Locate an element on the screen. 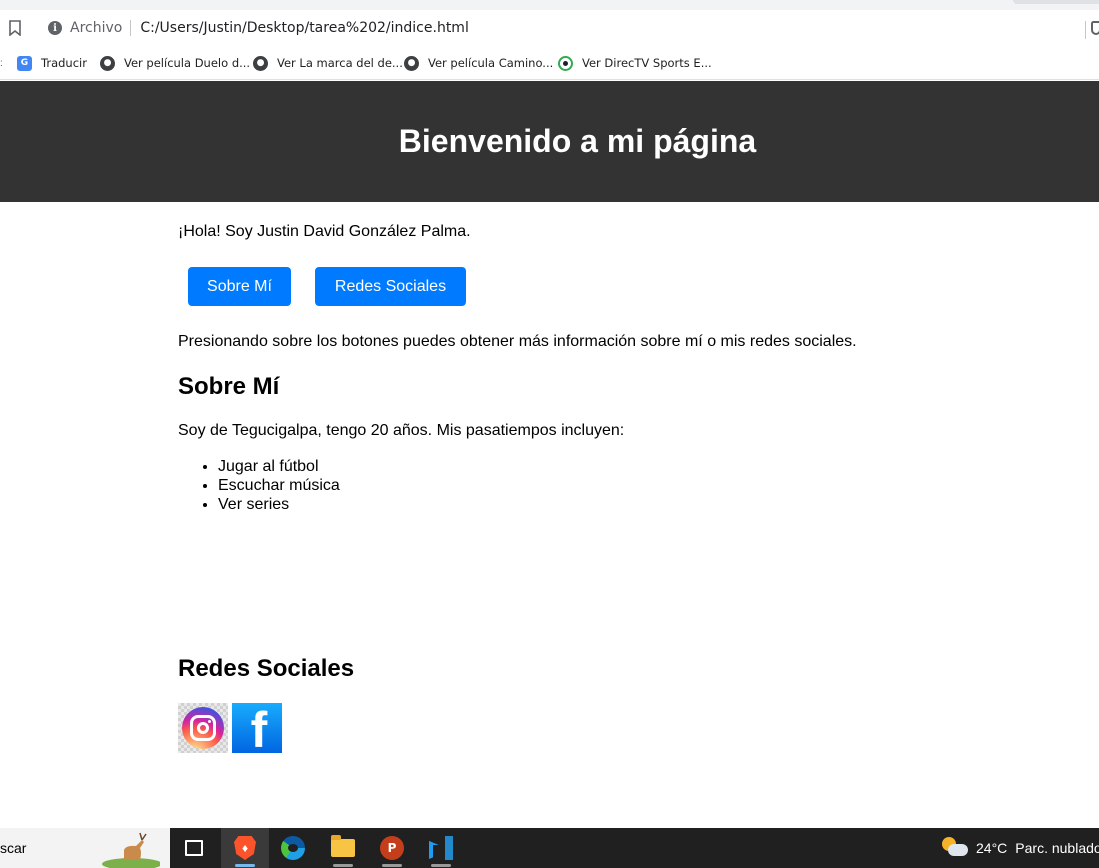 The width and height of the screenshot is (1099, 868). brave-button: ♦ is located at coordinates (245, 848).